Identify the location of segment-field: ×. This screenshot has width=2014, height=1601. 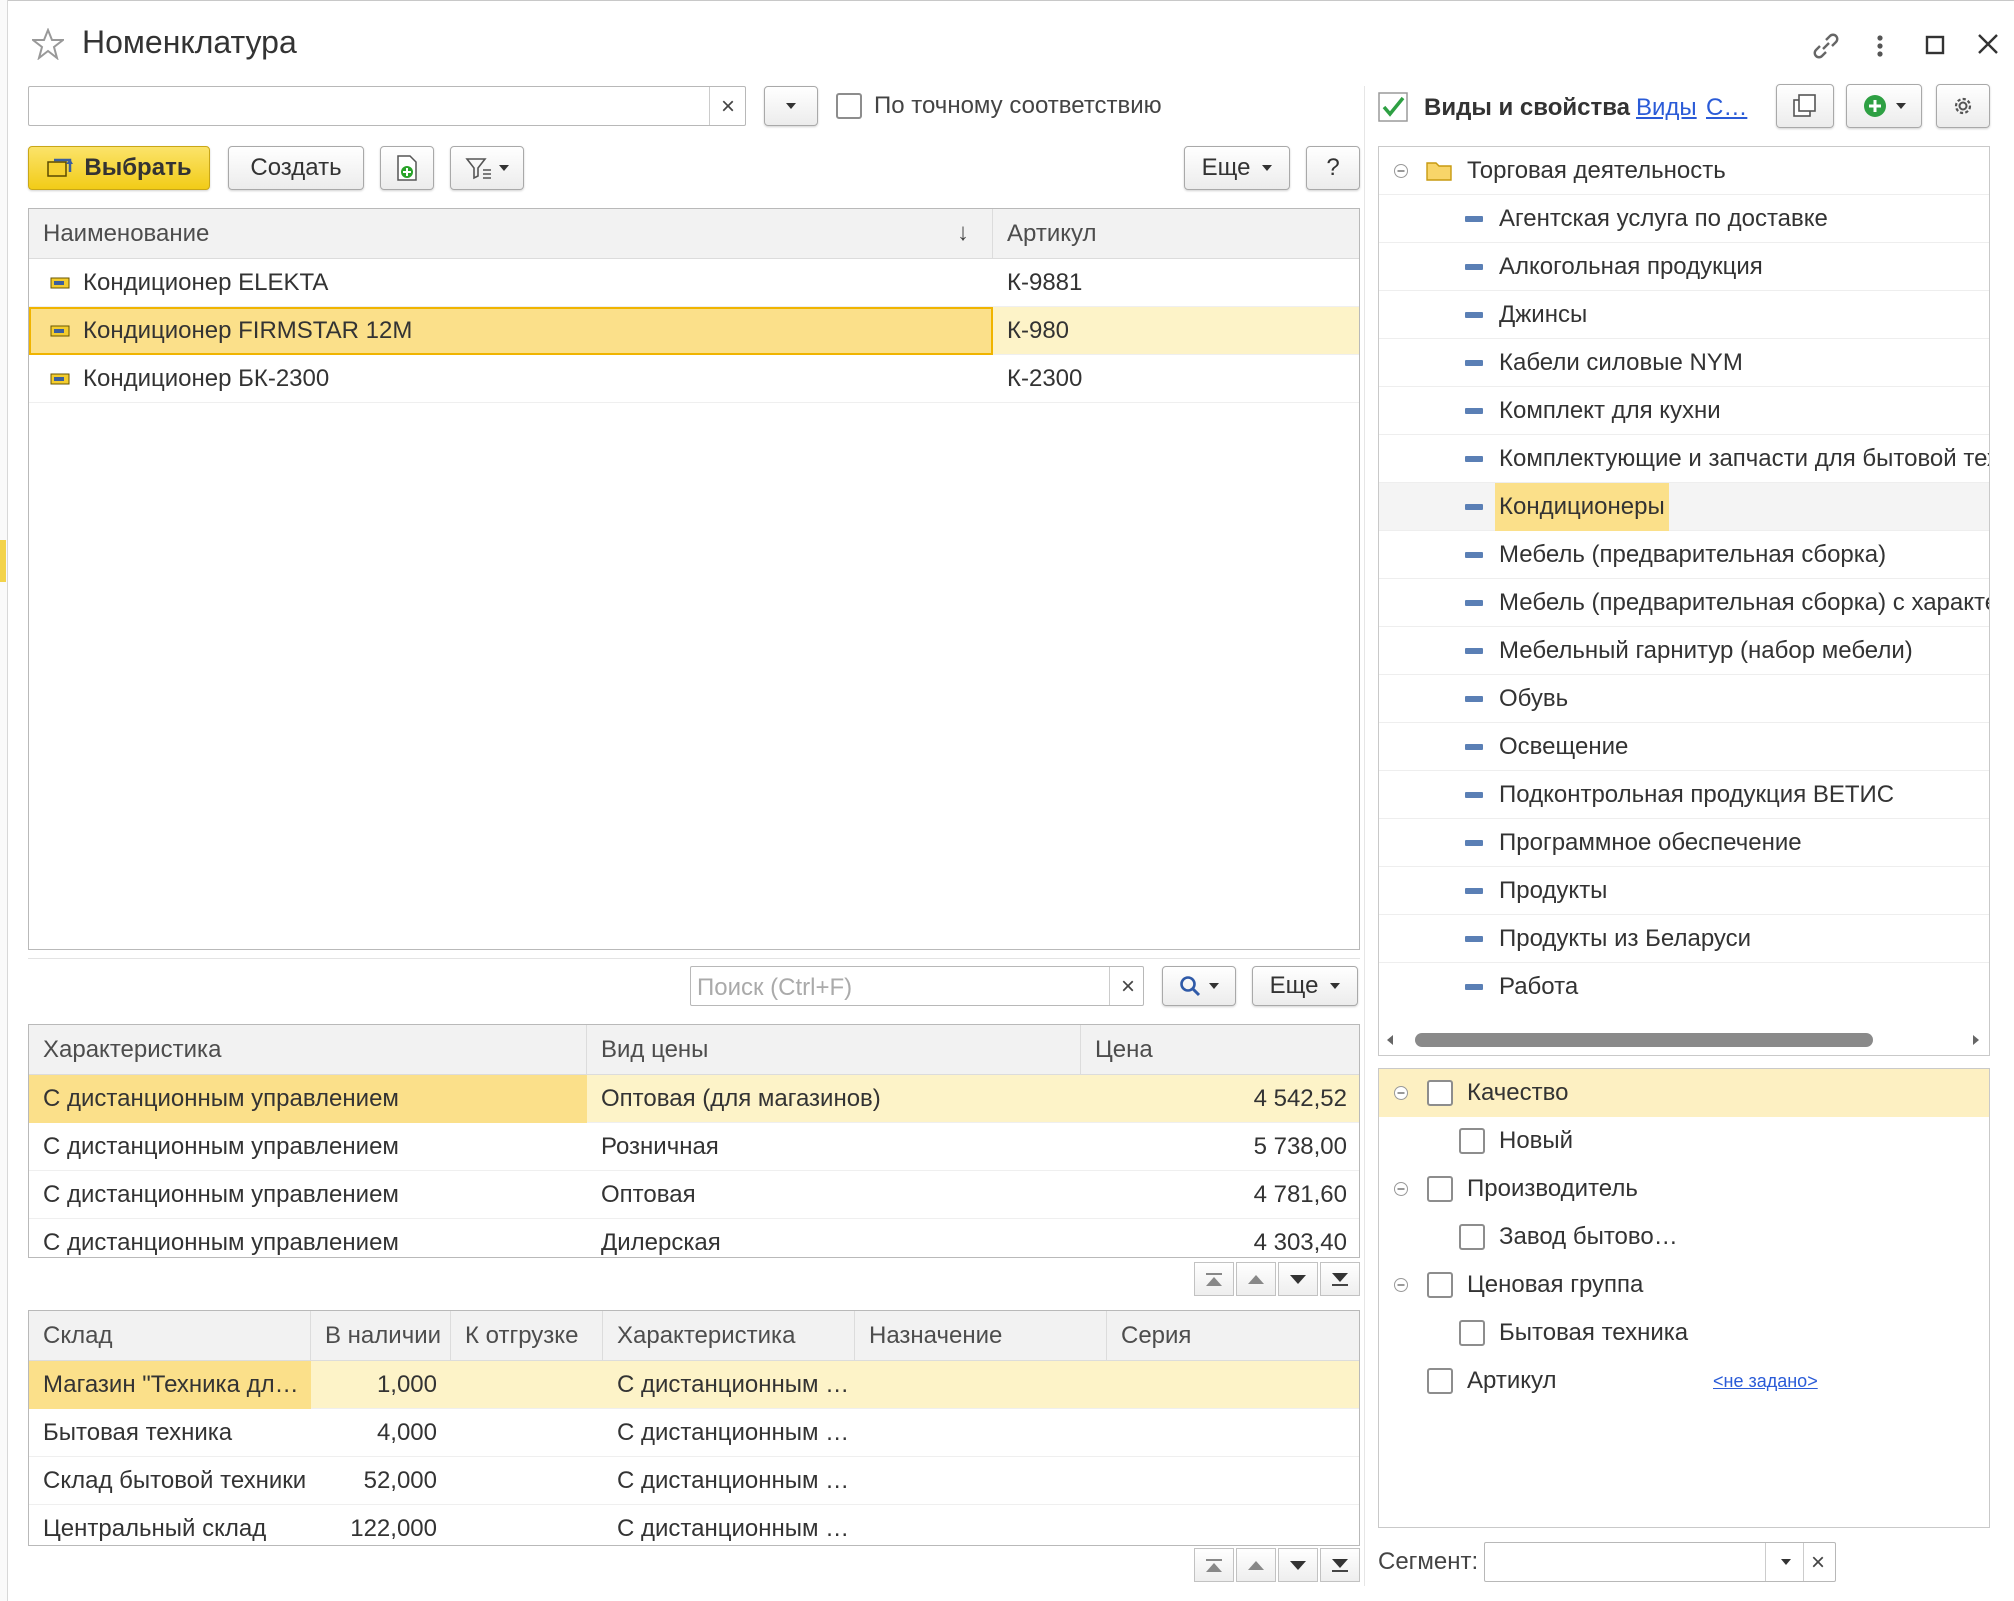
(1660, 1562).